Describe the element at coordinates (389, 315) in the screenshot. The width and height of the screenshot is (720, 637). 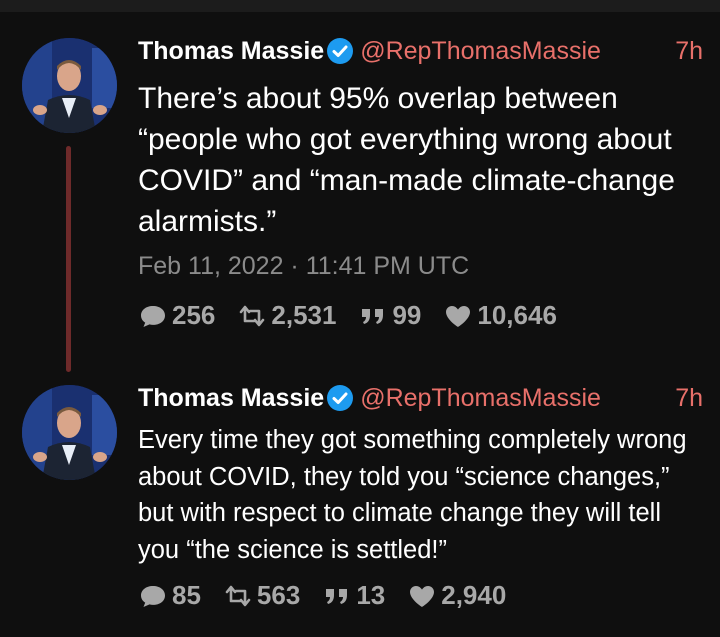
I see `quote-stat: 99` at that location.